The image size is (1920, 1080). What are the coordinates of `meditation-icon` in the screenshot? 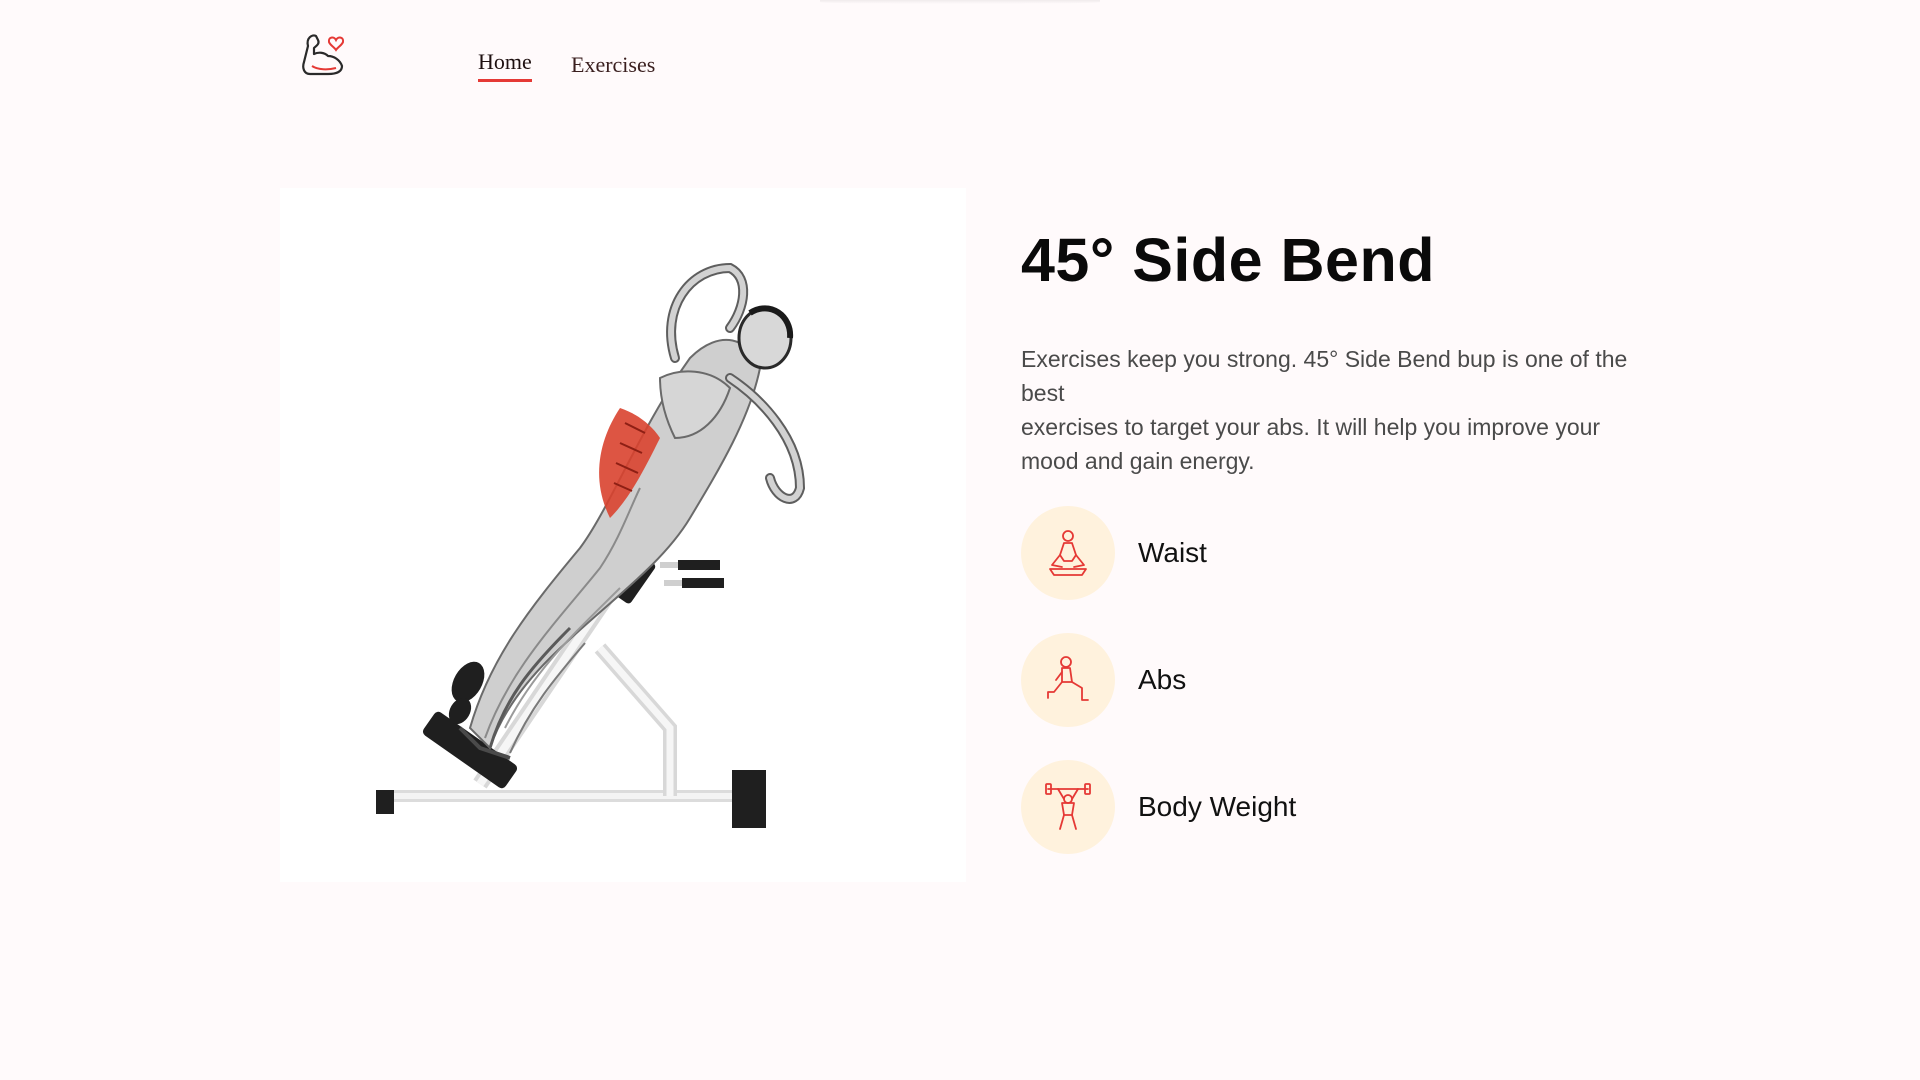 It's located at (1068, 553).